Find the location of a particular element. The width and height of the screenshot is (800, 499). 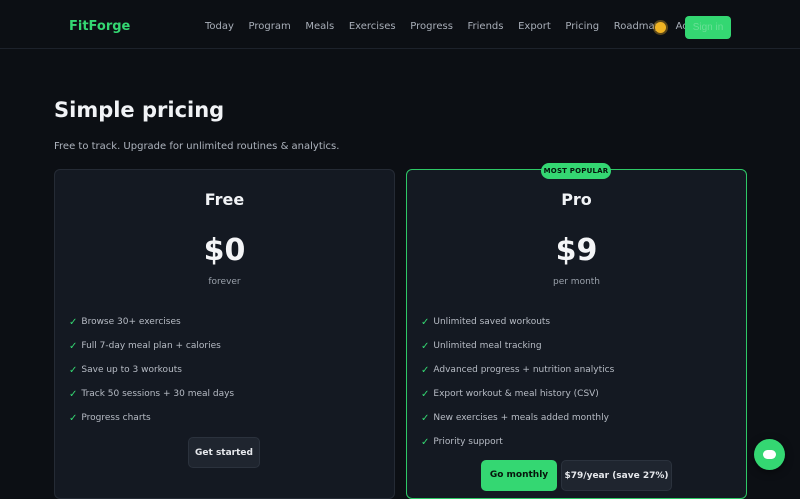

feature-item: ✓ Progress charts is located at coordinates (110, 418).